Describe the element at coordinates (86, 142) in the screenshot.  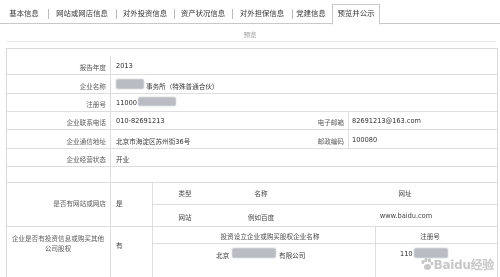
I see `address-label: 企业通信地址` at that location.